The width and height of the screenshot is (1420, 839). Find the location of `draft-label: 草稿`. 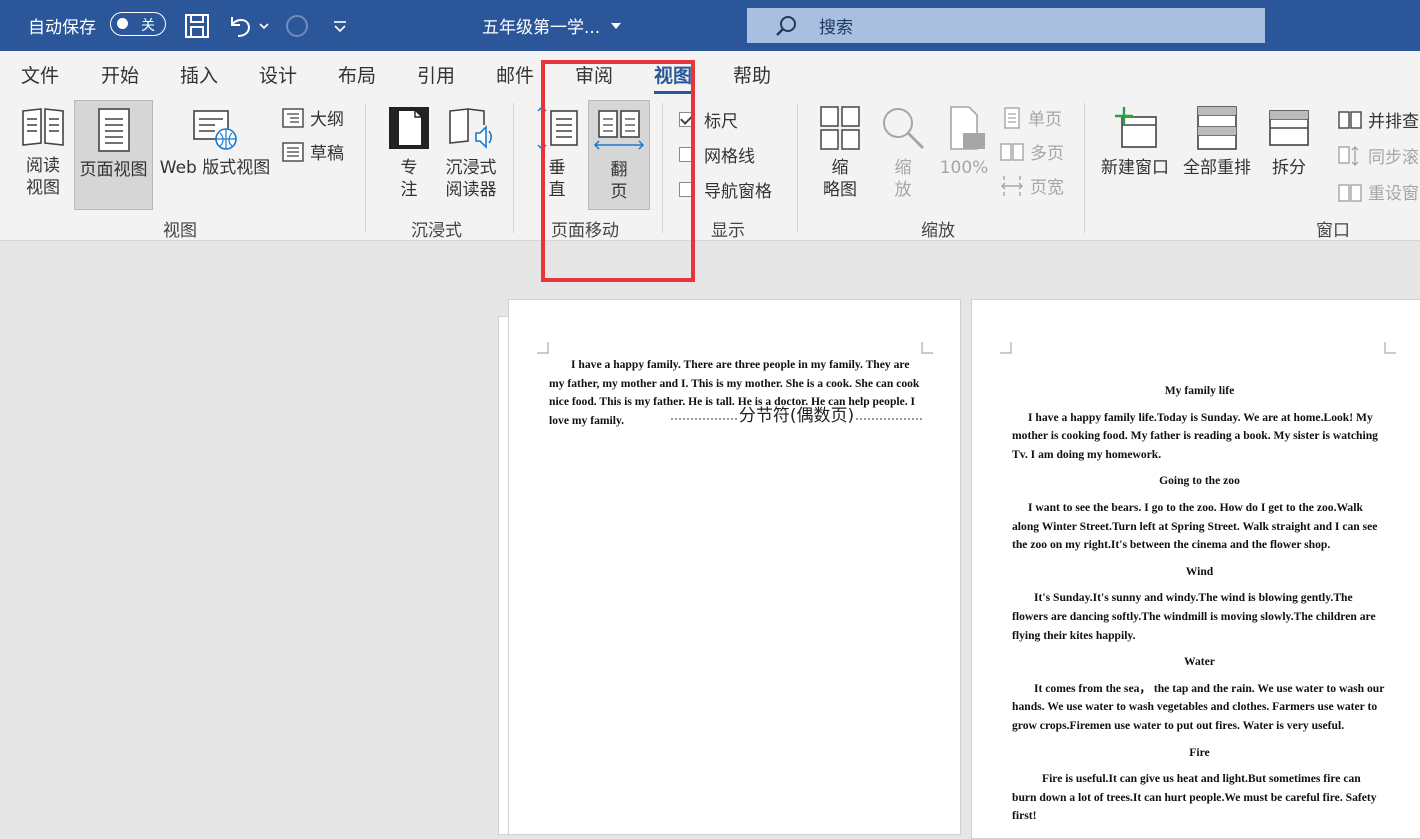

draft-label: 草稿 is located at coordinates (327, 154).